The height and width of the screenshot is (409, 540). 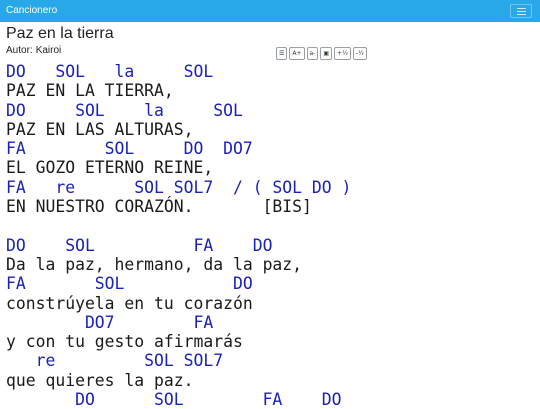 I want to click on chord-line: re SOL SOL7, so click(x=115, y=361).